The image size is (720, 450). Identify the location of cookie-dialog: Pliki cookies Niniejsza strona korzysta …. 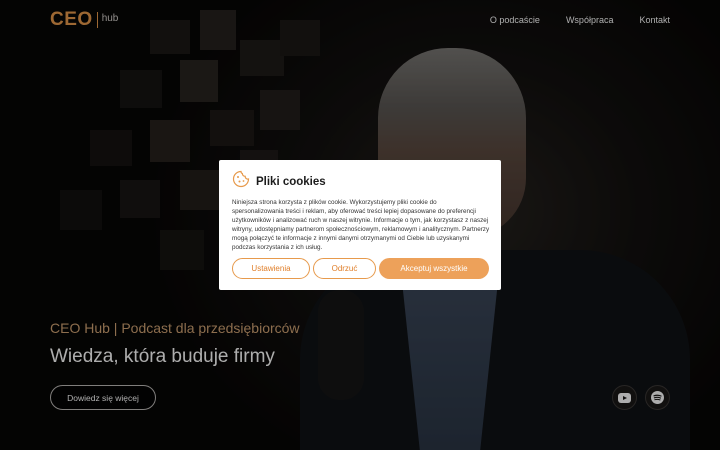
(360, 225).